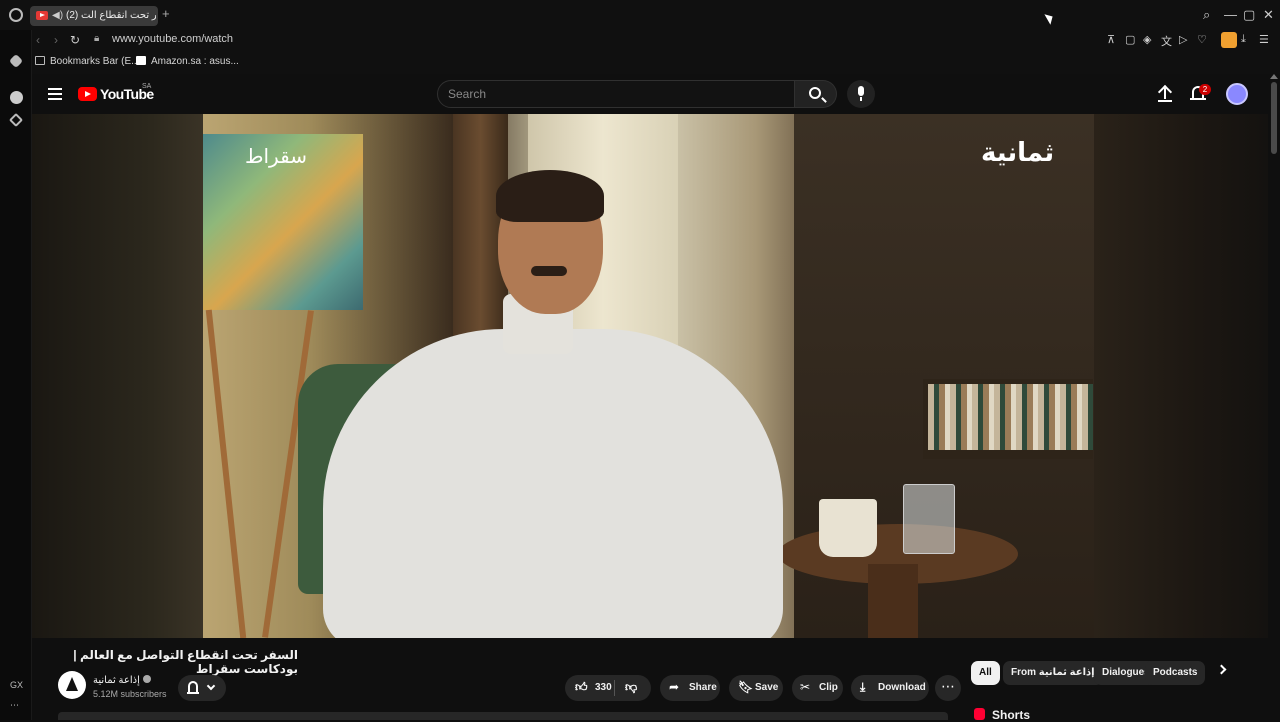 The image size is (1280, 722). I want to click on shorts-icon, so click(979, 714).